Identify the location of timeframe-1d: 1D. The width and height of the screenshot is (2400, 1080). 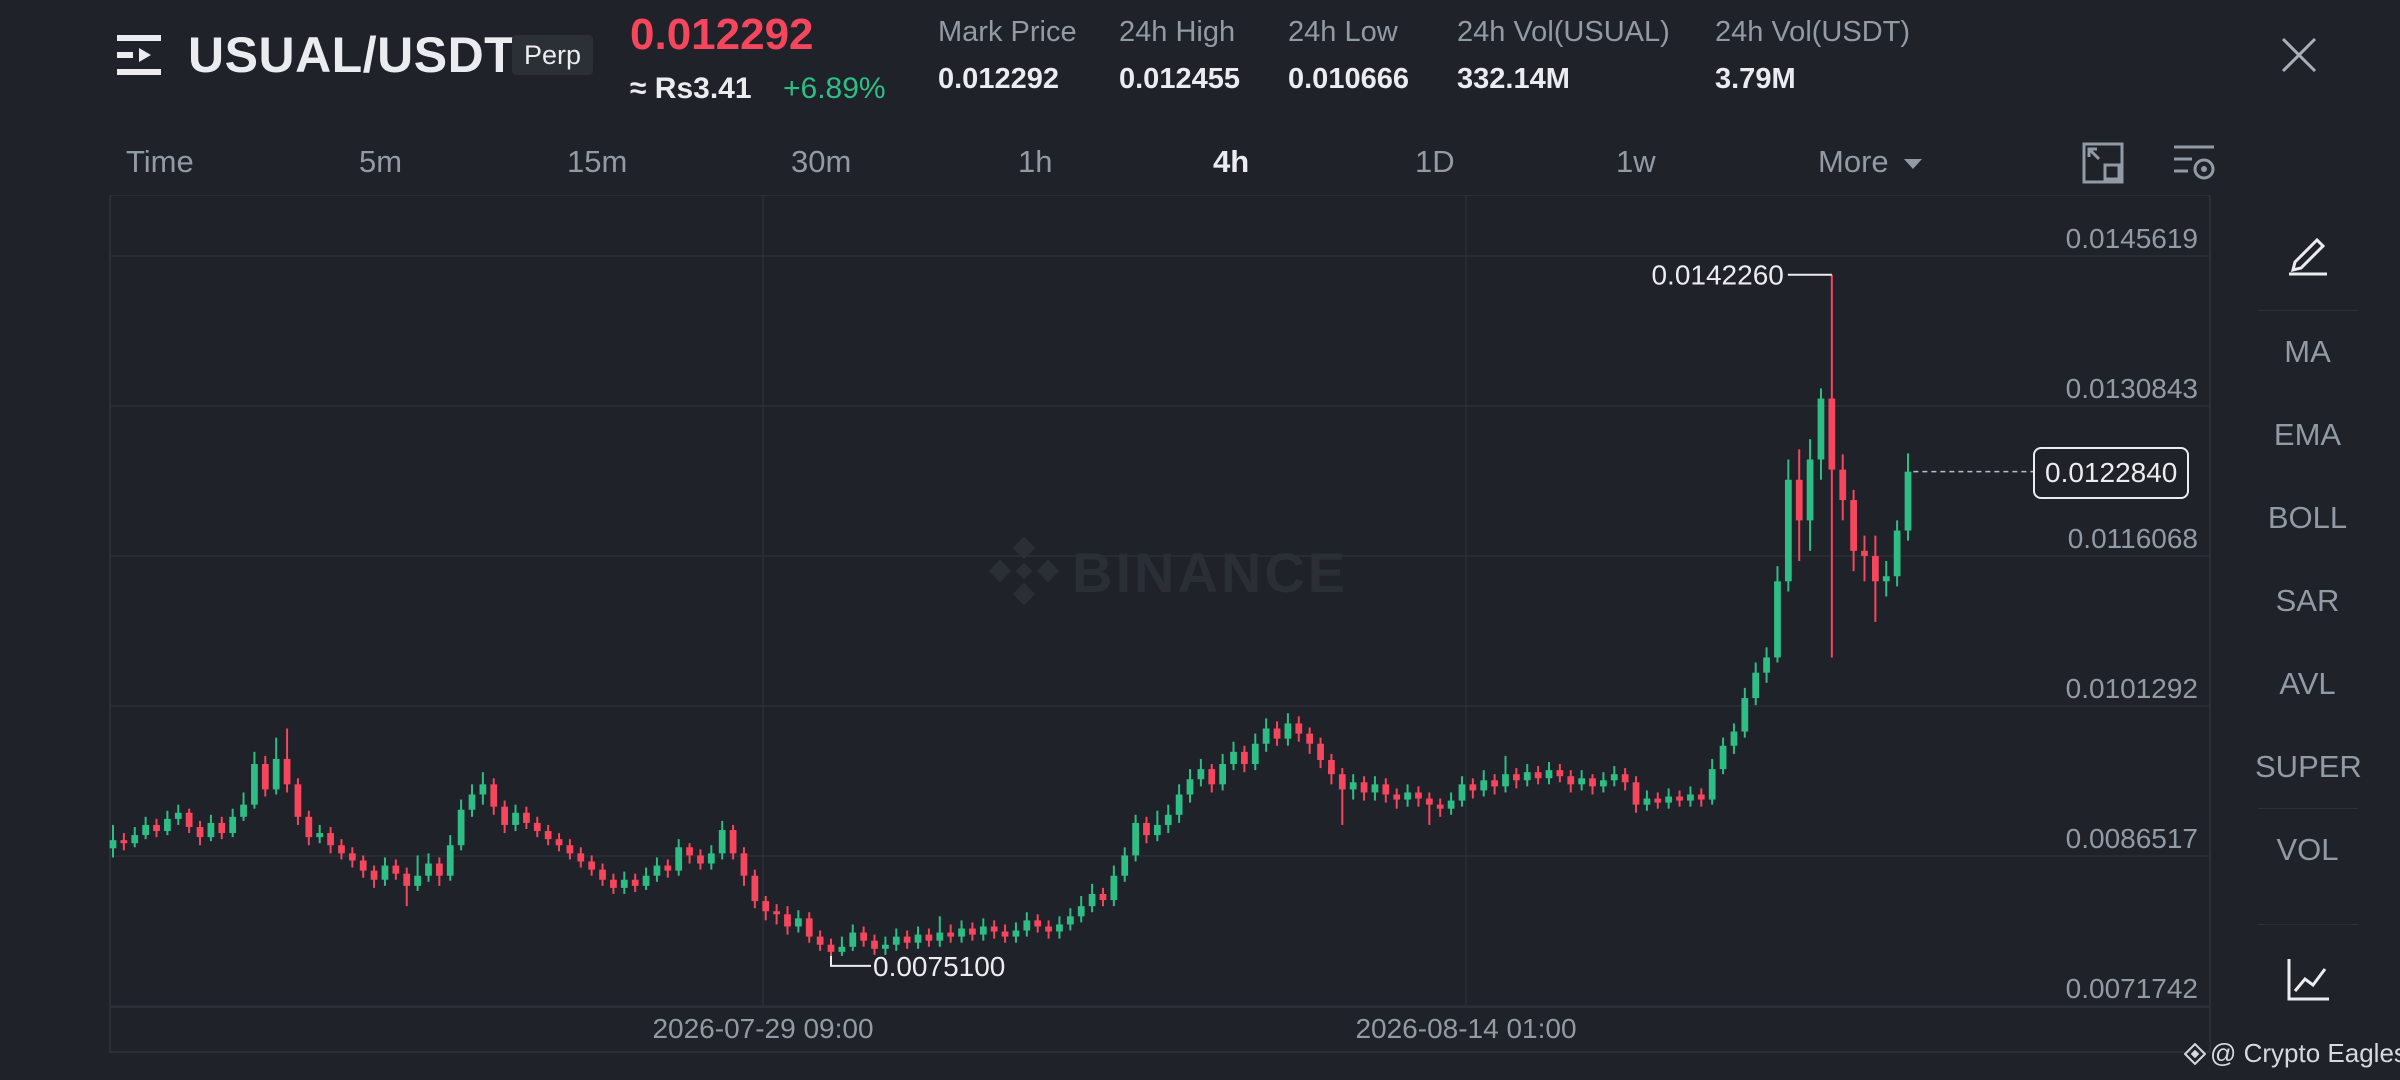
(1435, 162).